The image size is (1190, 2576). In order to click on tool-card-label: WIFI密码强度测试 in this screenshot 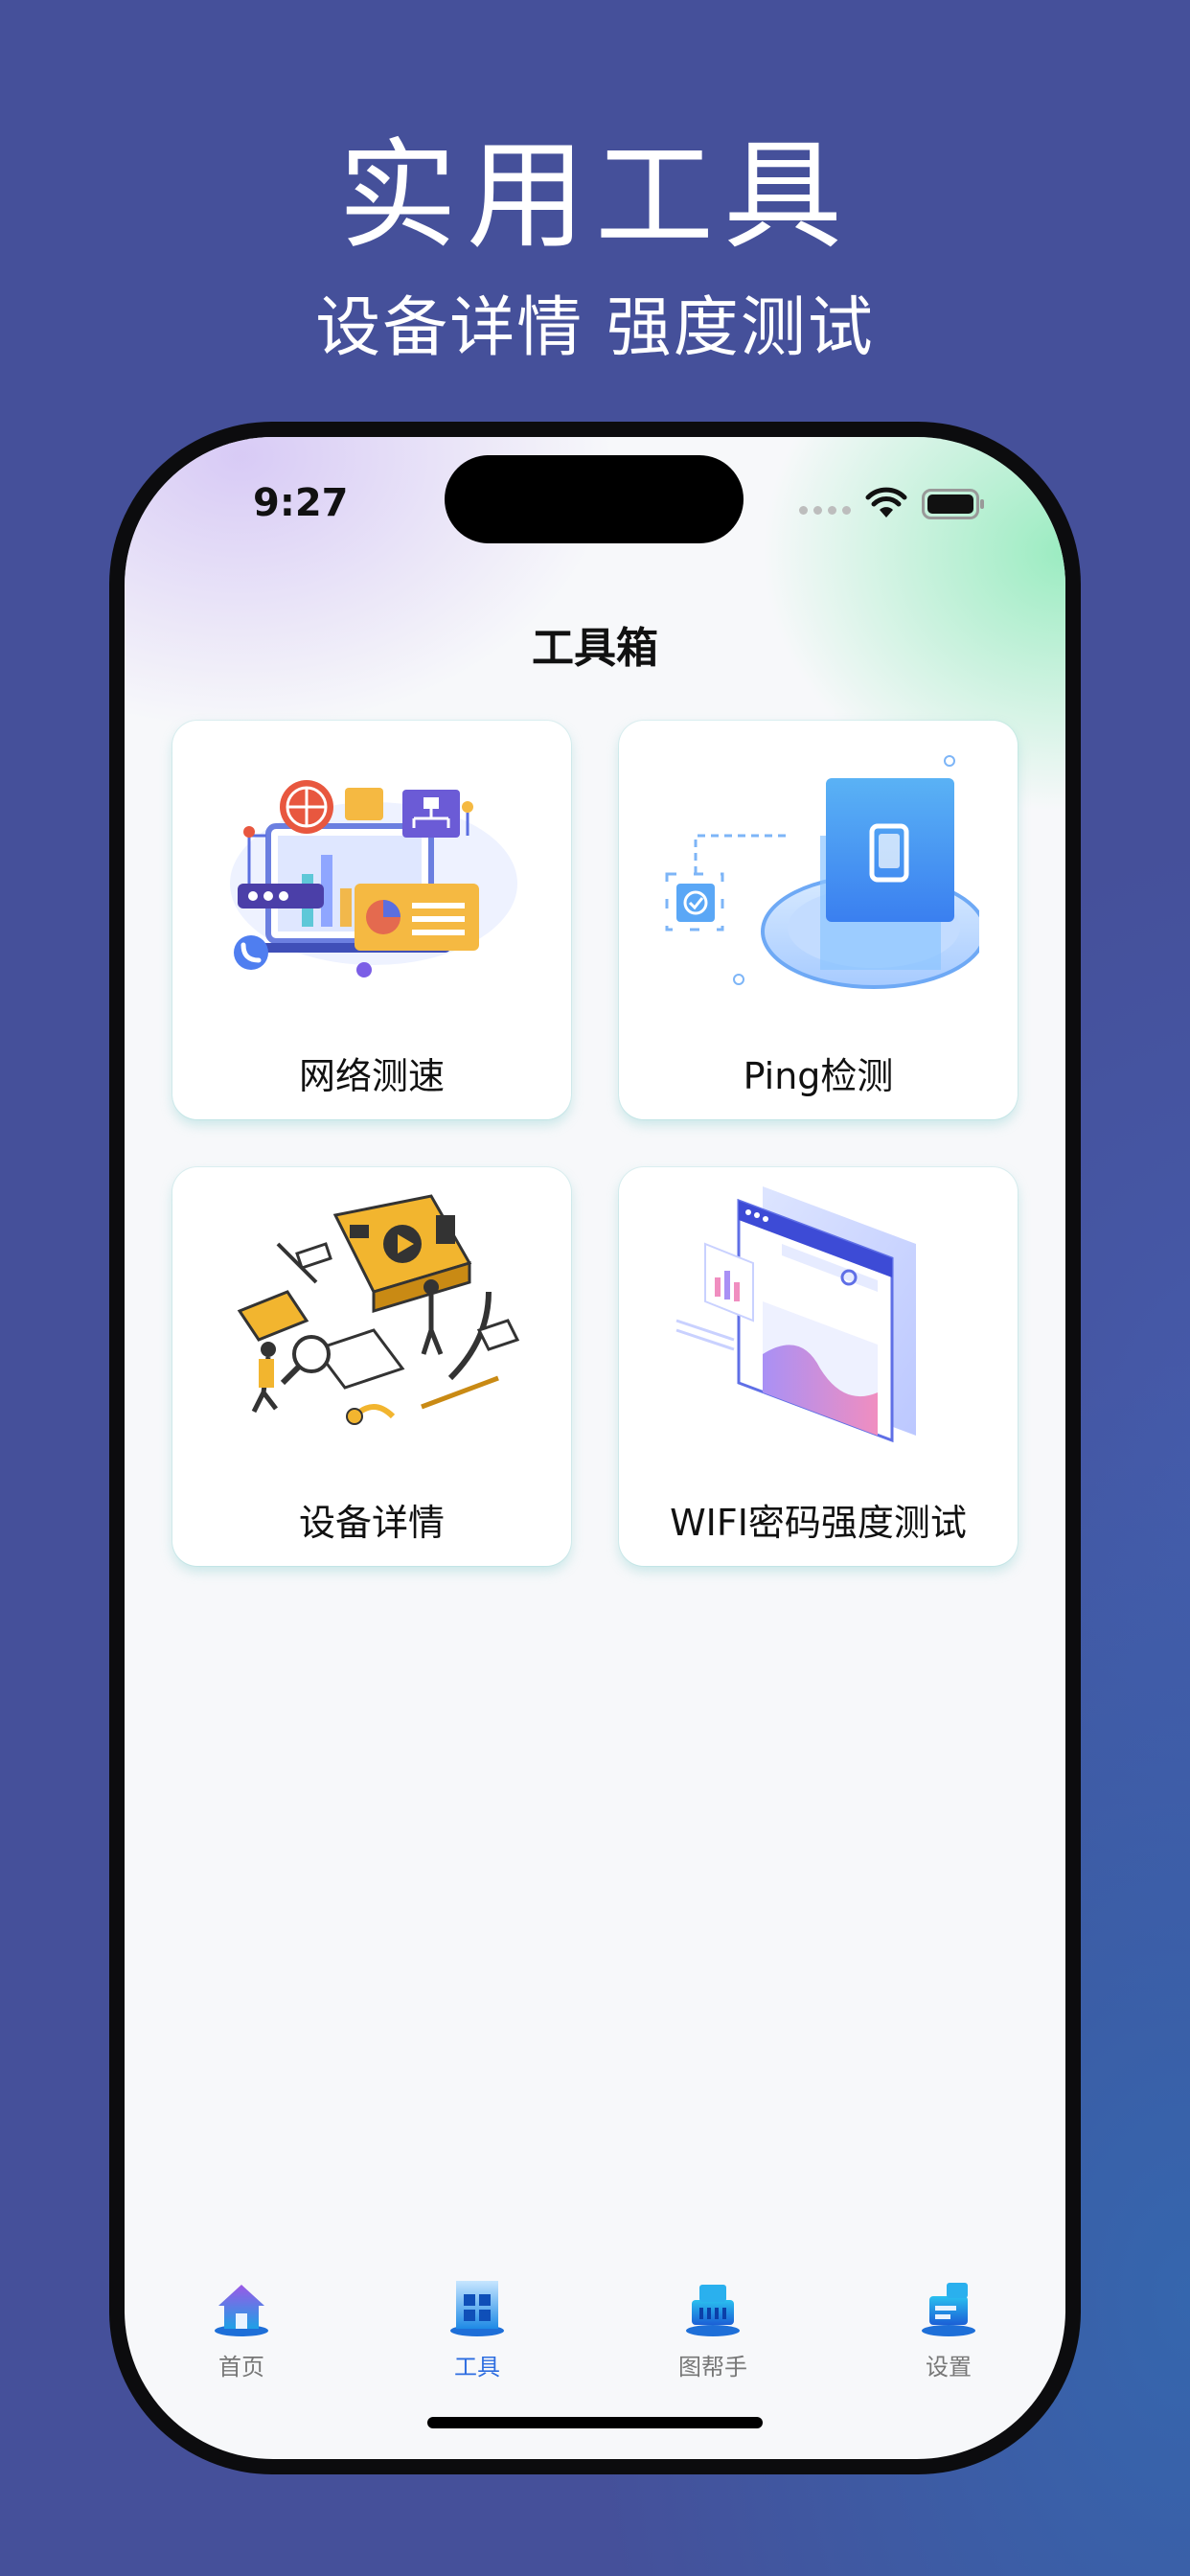, I will do `click(819, 1523)`.